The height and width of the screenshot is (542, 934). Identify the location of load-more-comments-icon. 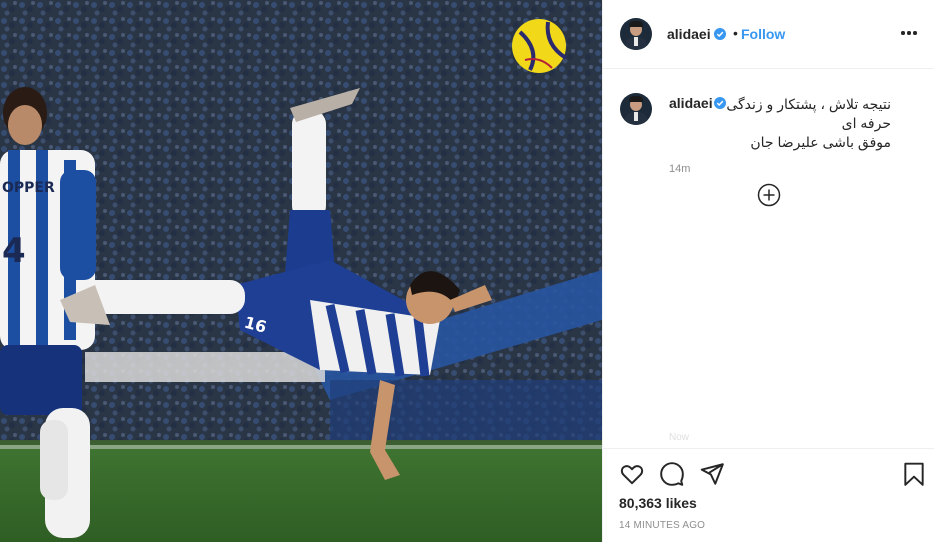
(769, 195).